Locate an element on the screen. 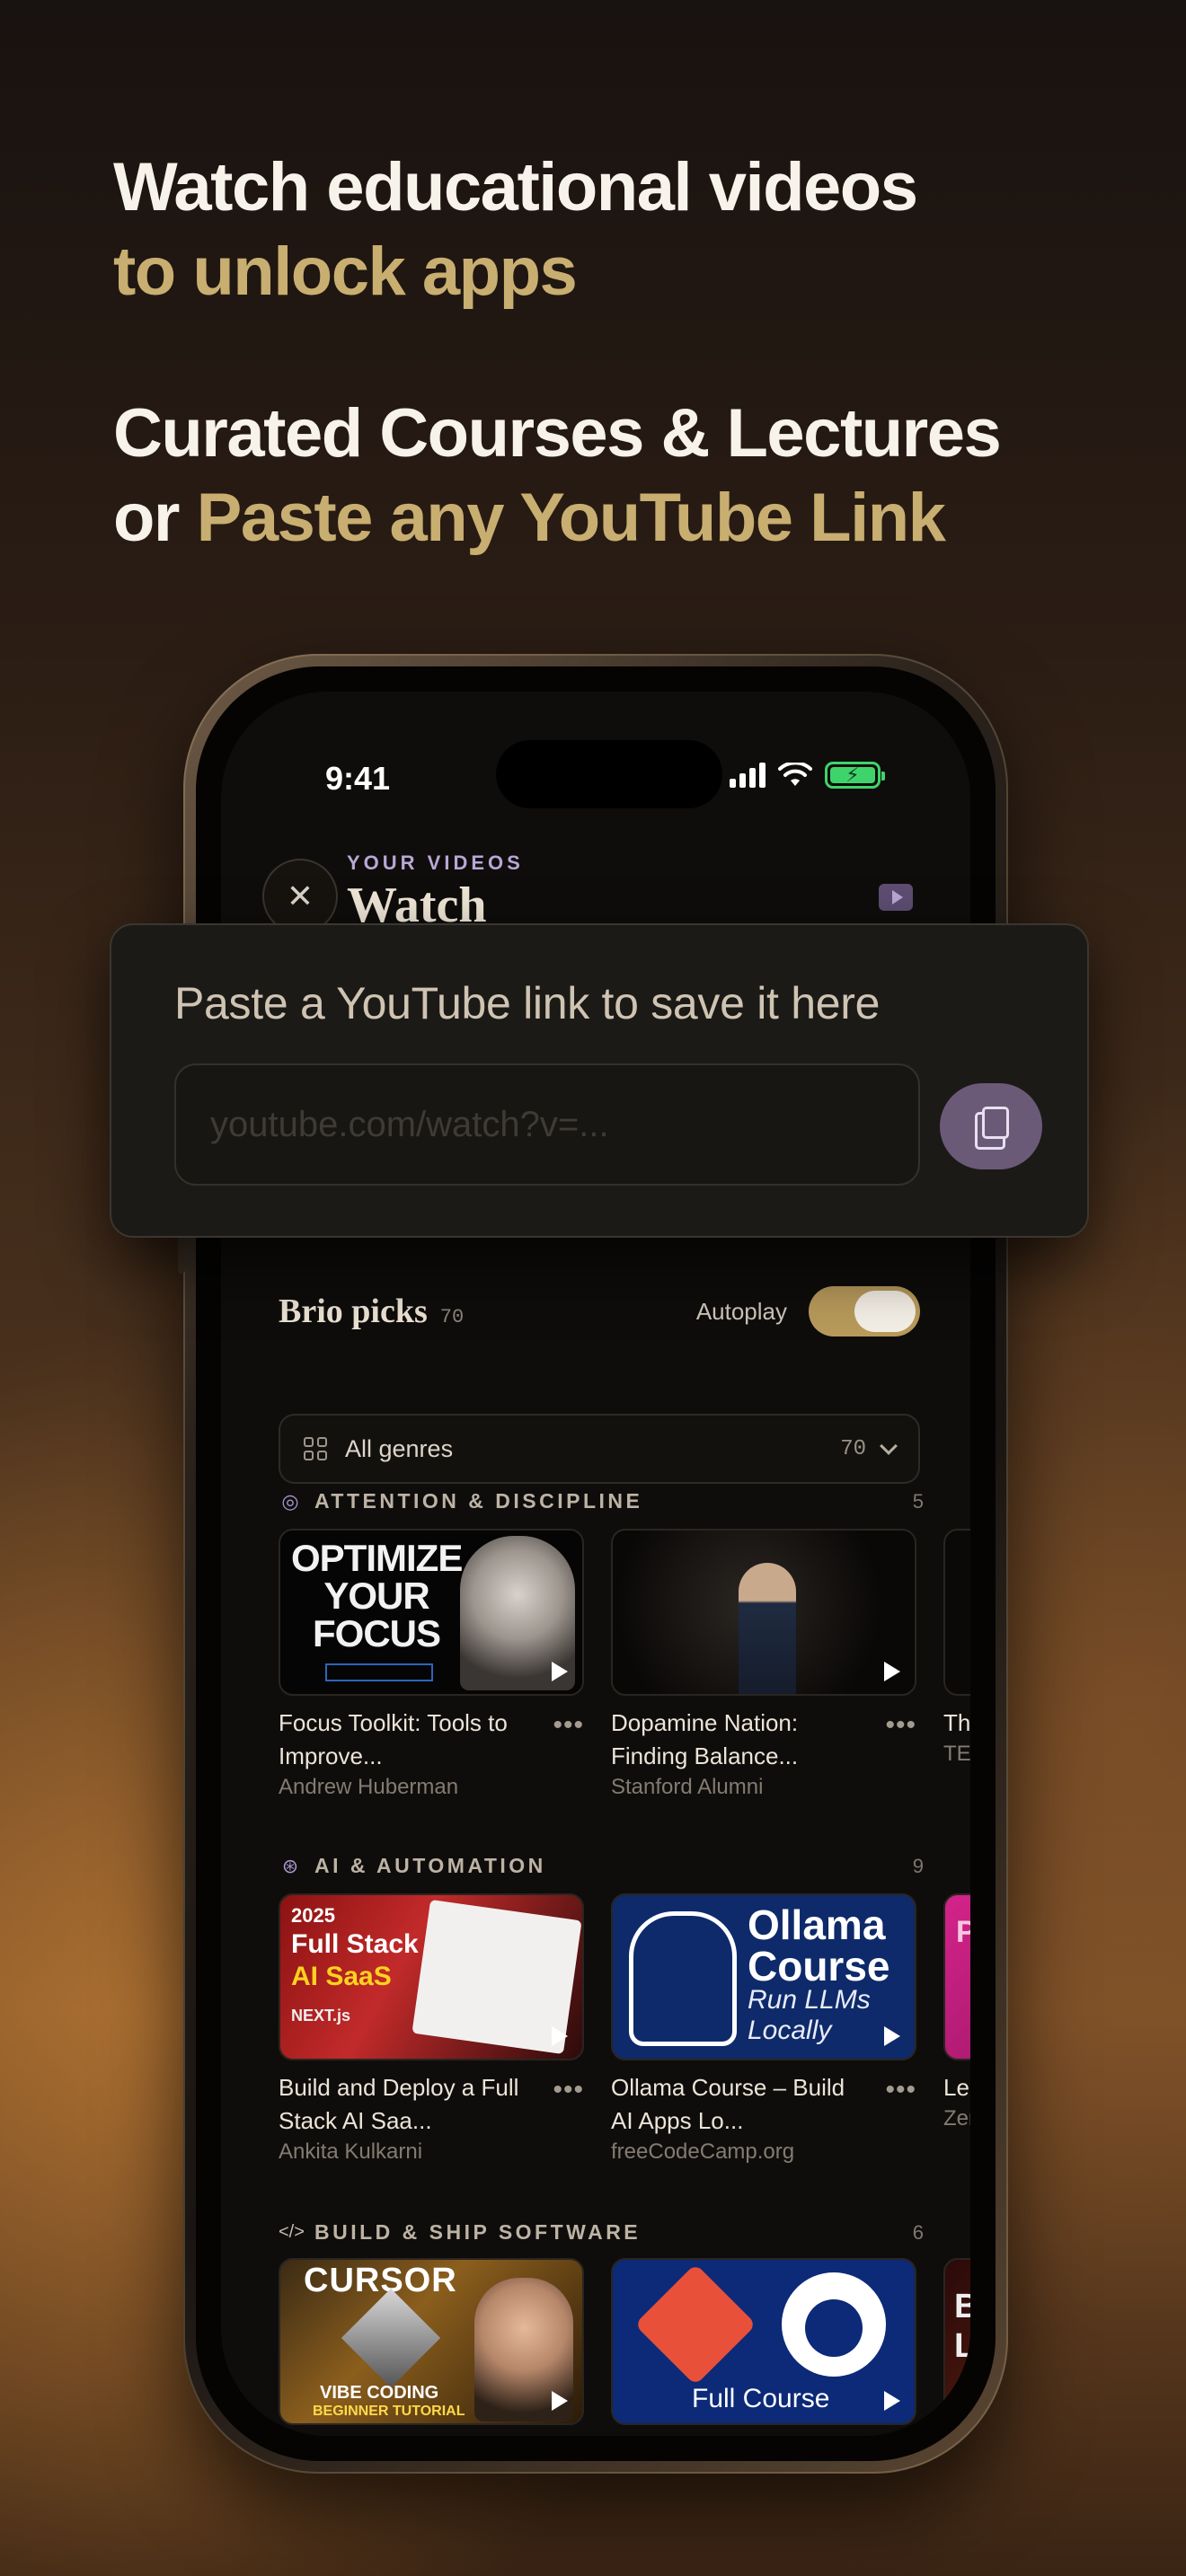 The height and width of the screenshot is (2576, 1186). headline-secondary-line2: or Paste any YouTube Link is located at coordinates (556, 518).